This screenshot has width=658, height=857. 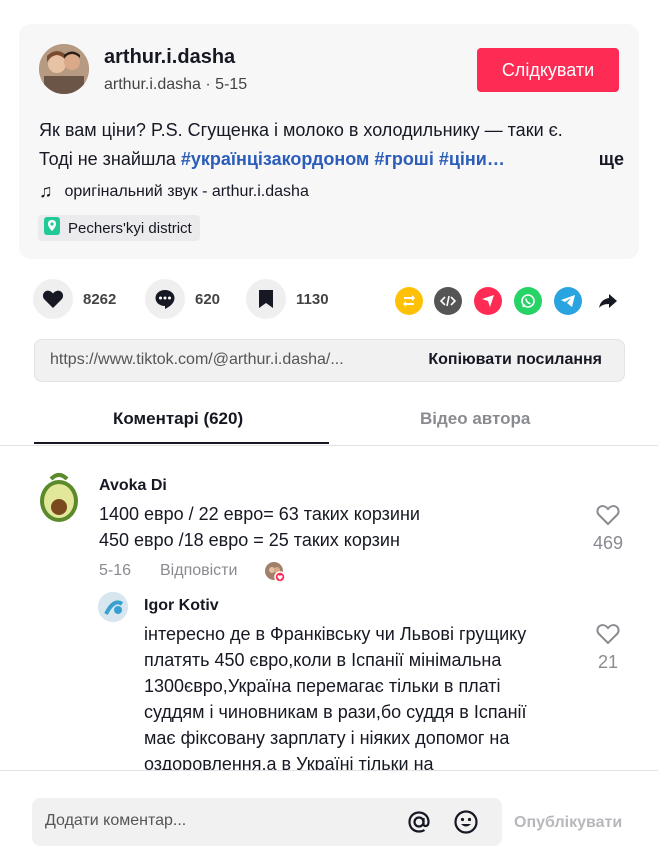 What do you see at coordinates (409, 301) in the screenshot?
I see `repost-icon` at bounding box center [409, 301].